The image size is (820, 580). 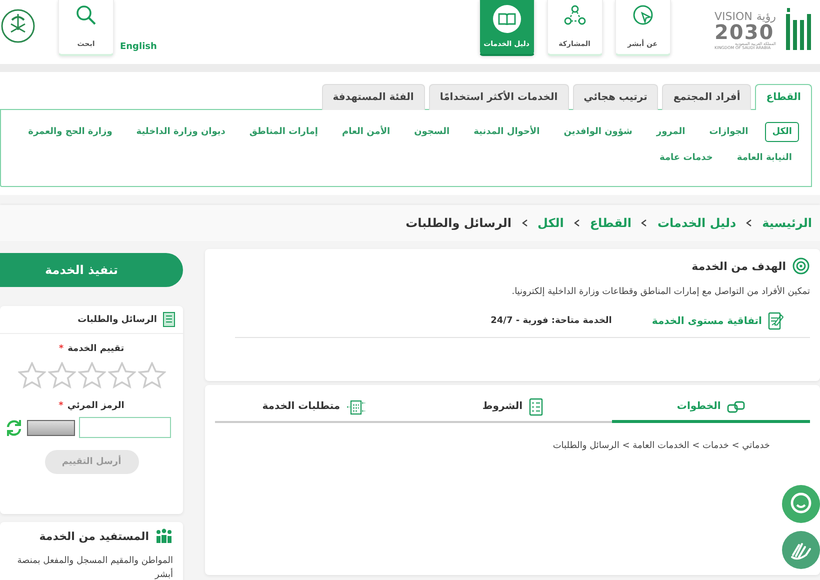 What do you see at coordinates (94, 567) in the screenshot?
I see `beneficiary-text: المواطن والمقيم المسجل والمفعل بمنصة أبشر` at bounding box center [94, 567].